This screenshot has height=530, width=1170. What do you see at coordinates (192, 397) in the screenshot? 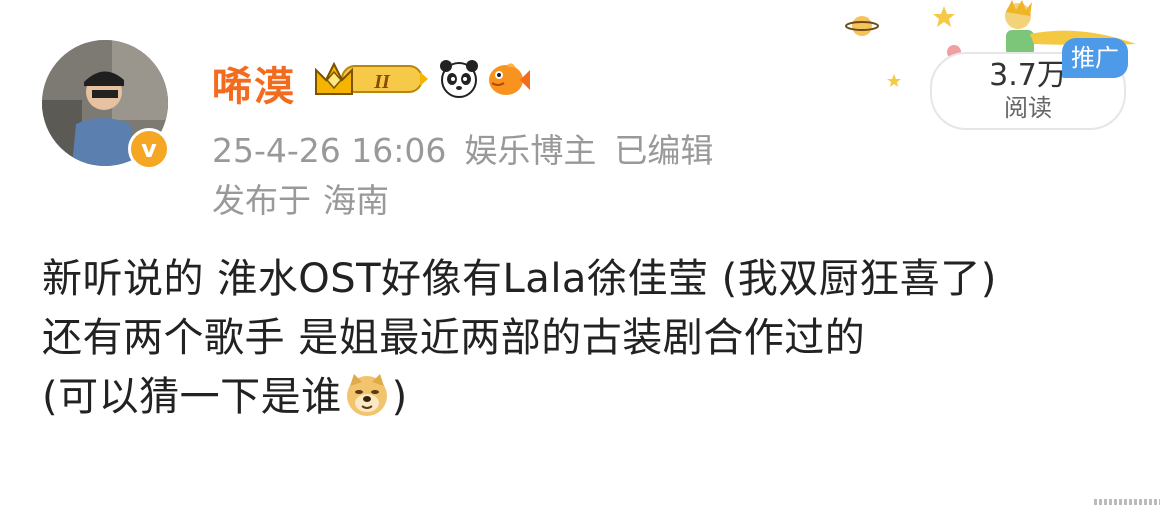
I see `post-text-segment: (可以猜一下是谁` at bounding box center [192, 397].